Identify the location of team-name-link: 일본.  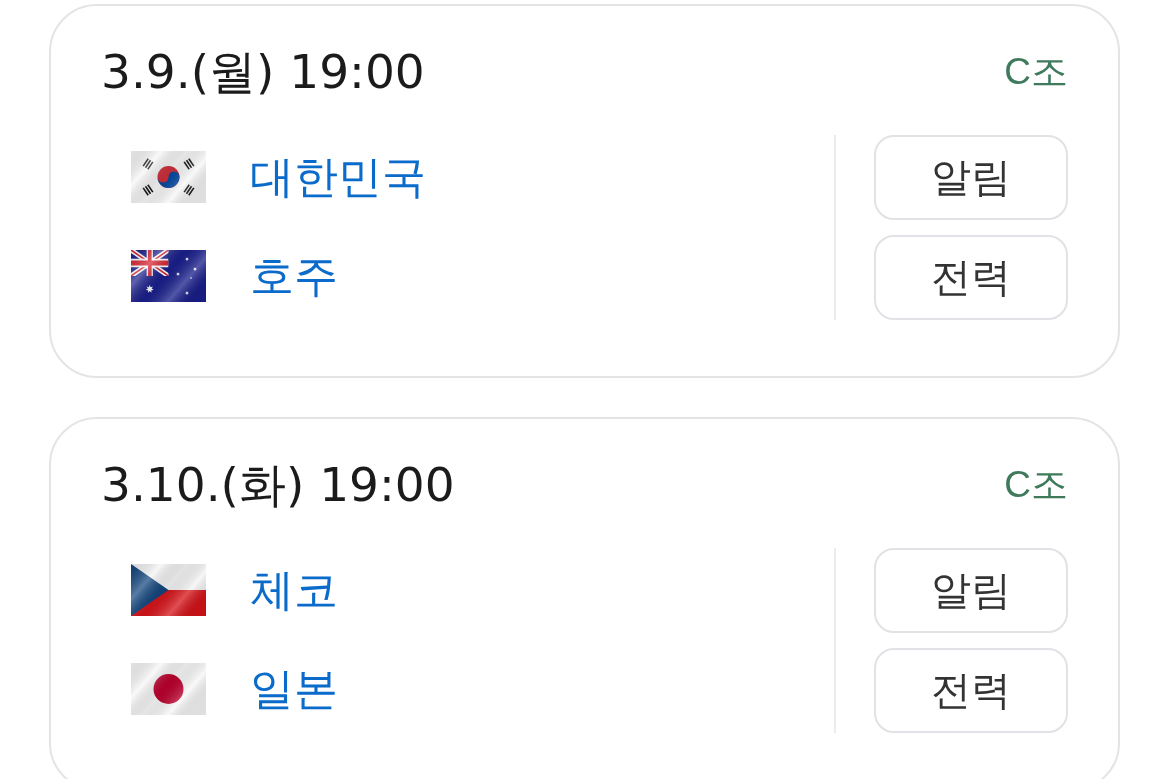
(294, 689).